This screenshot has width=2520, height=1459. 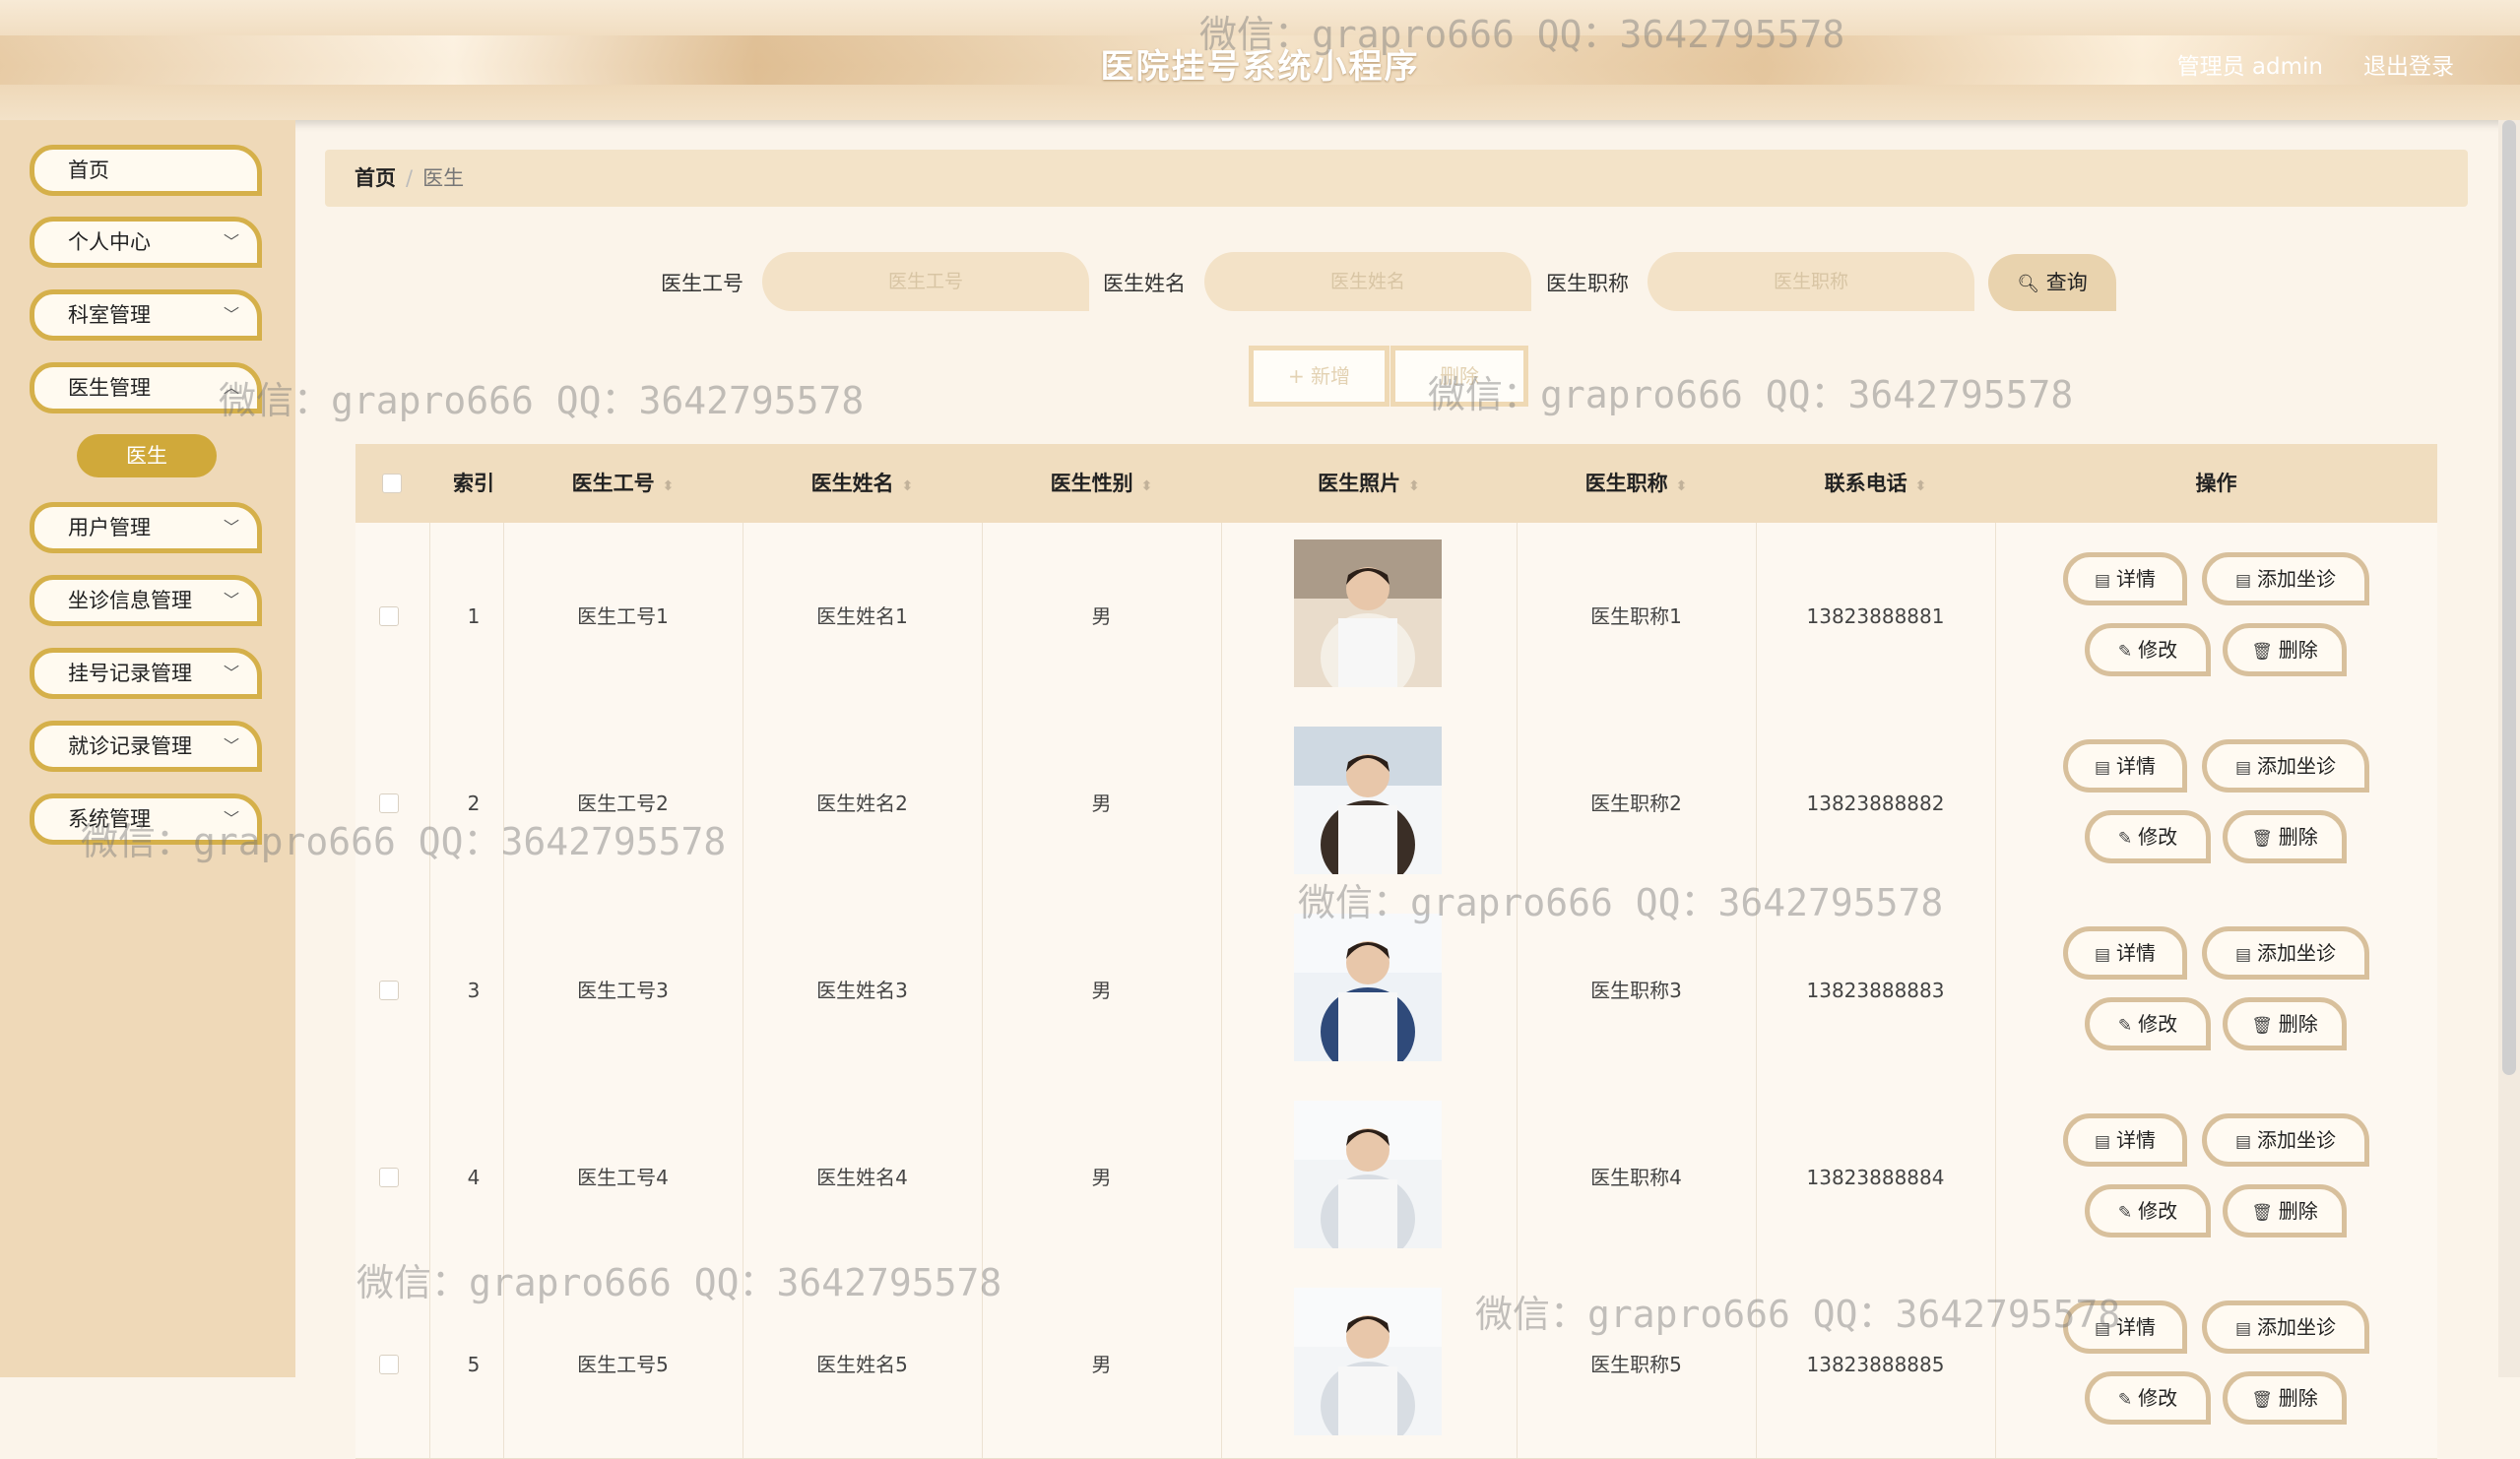 I want to click on sidebar-item-system: 系统管理 ﹀, so click(x=146, y=819).